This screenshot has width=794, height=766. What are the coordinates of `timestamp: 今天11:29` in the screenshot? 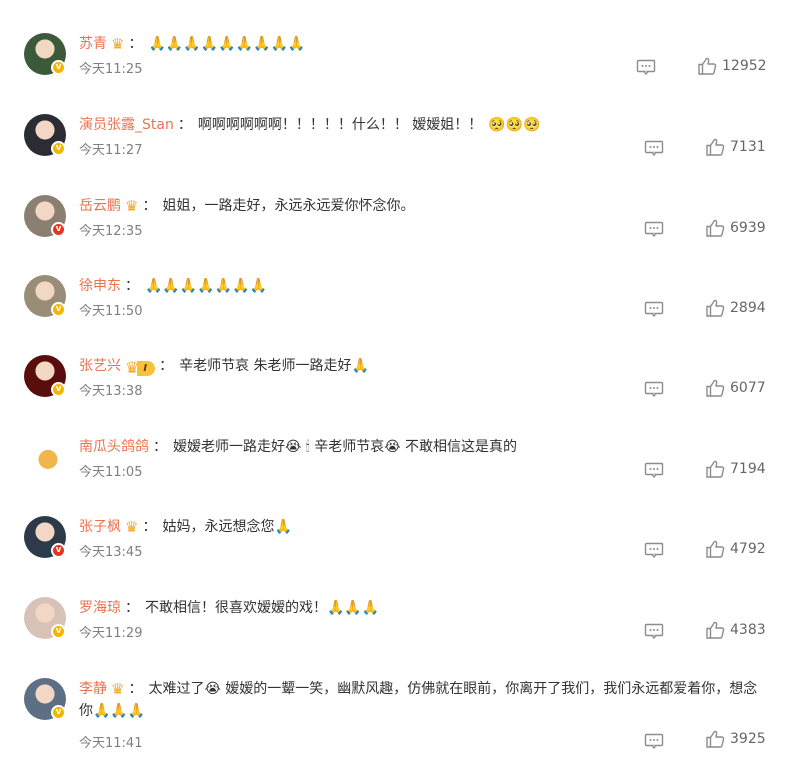 It's located at (111, 633).